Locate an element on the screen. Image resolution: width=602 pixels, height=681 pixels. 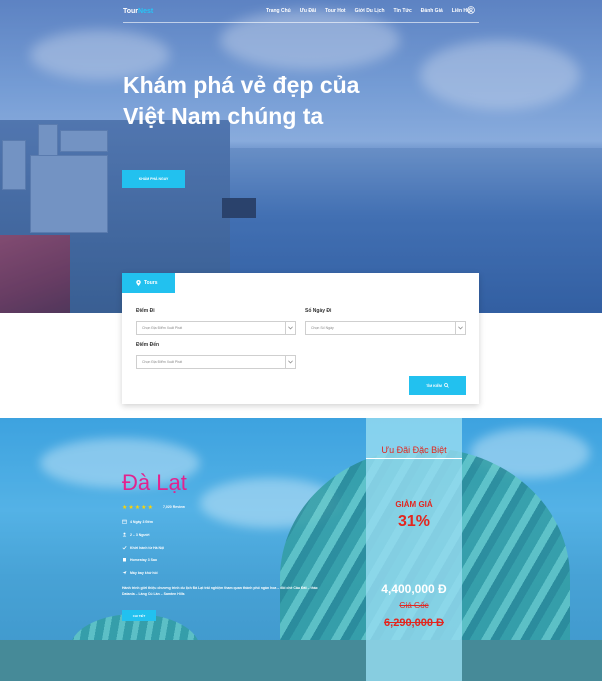
info-duration-text: 4 Ngày 3 Đêm is located at coordinates (141, 521).